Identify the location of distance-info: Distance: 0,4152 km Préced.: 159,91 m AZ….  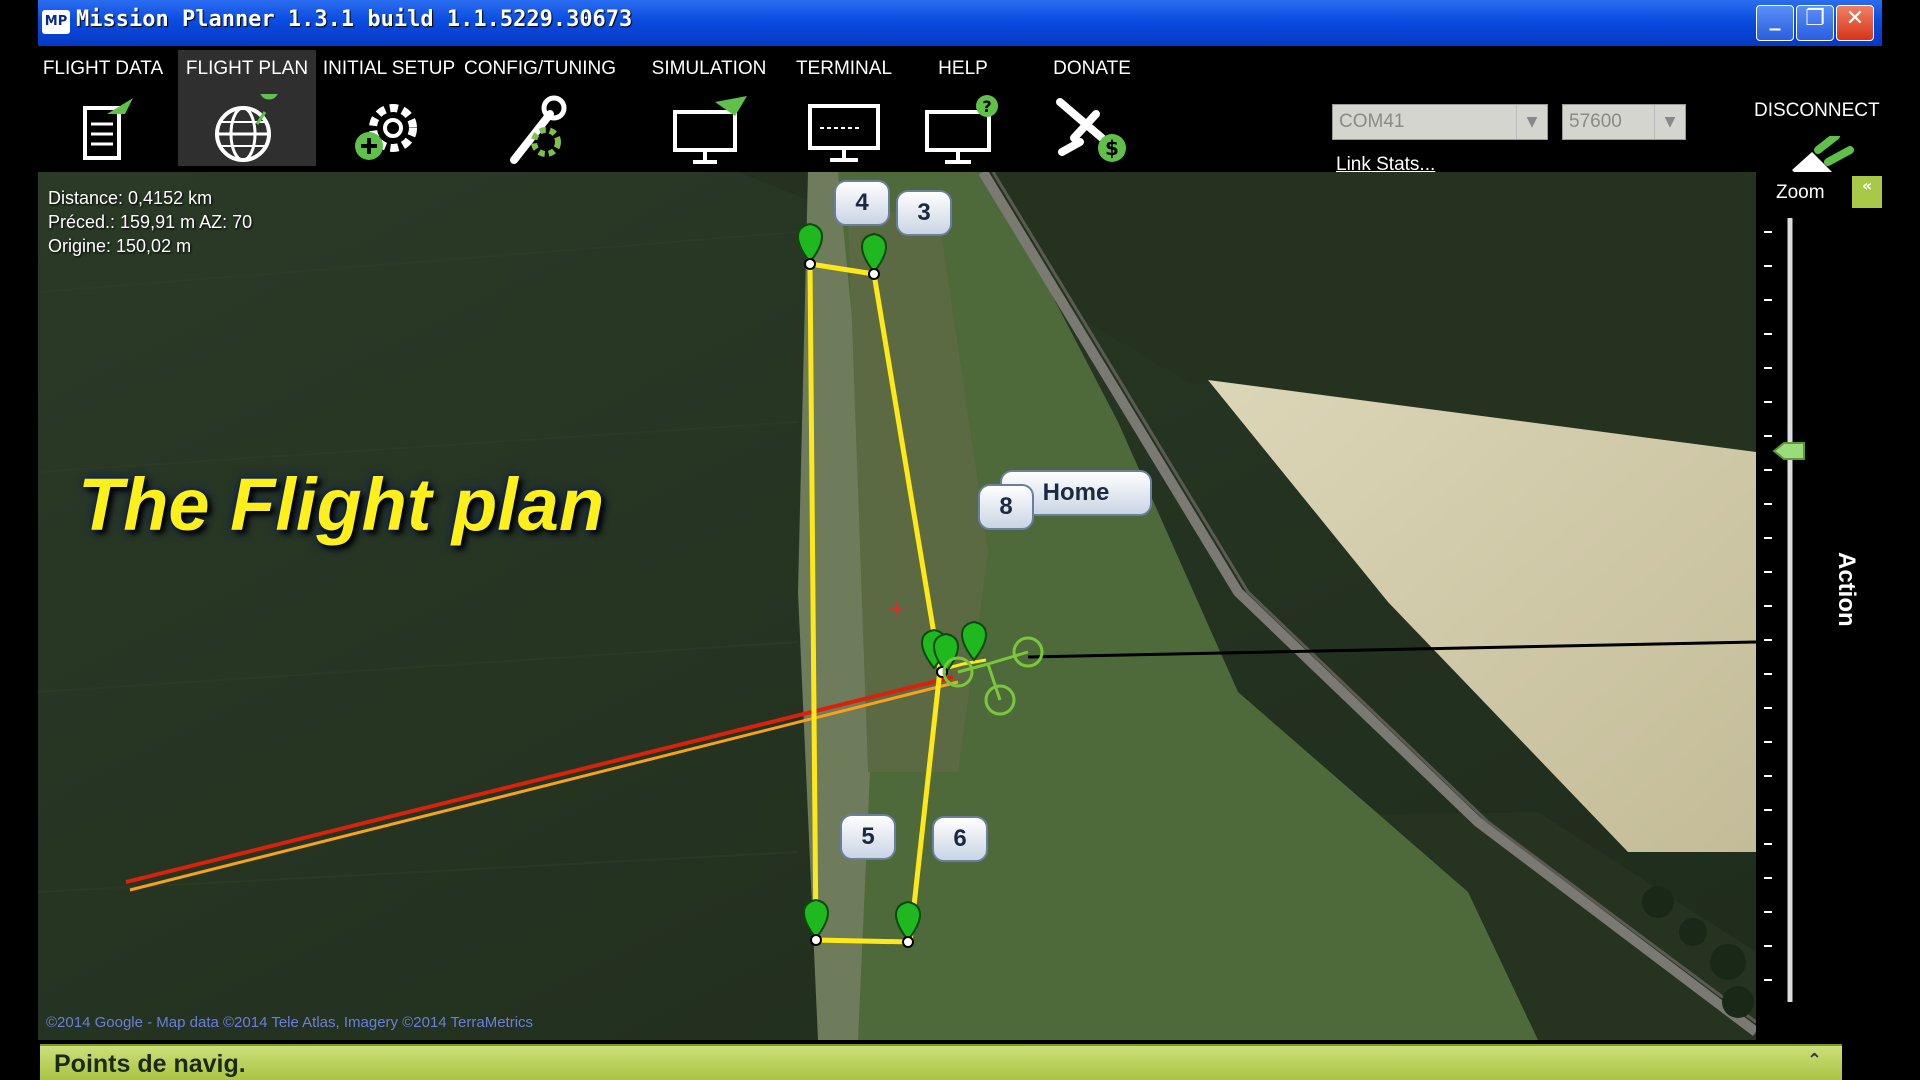
(150, 222).